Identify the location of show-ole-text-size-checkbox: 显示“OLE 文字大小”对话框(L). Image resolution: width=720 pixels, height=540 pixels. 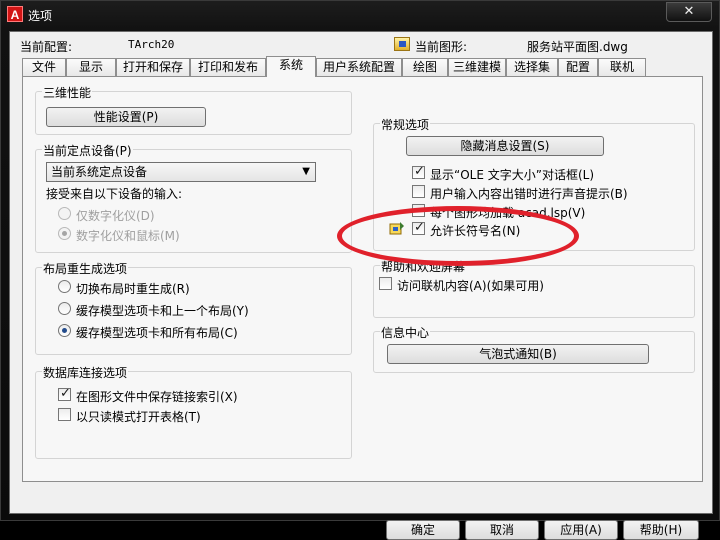
(552, 173).